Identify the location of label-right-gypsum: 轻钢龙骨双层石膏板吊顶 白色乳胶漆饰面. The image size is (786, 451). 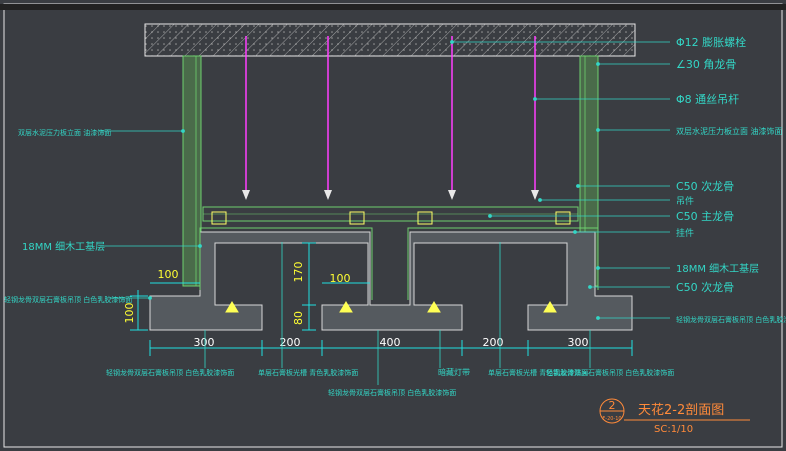
(731, 319).